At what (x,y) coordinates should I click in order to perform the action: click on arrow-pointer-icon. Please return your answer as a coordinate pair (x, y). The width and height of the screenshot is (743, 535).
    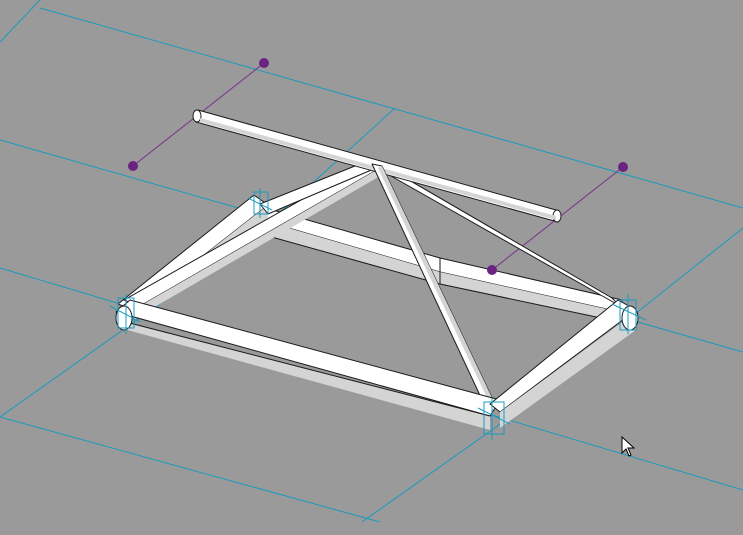
    Looking at the image, I should click on (628, 446).